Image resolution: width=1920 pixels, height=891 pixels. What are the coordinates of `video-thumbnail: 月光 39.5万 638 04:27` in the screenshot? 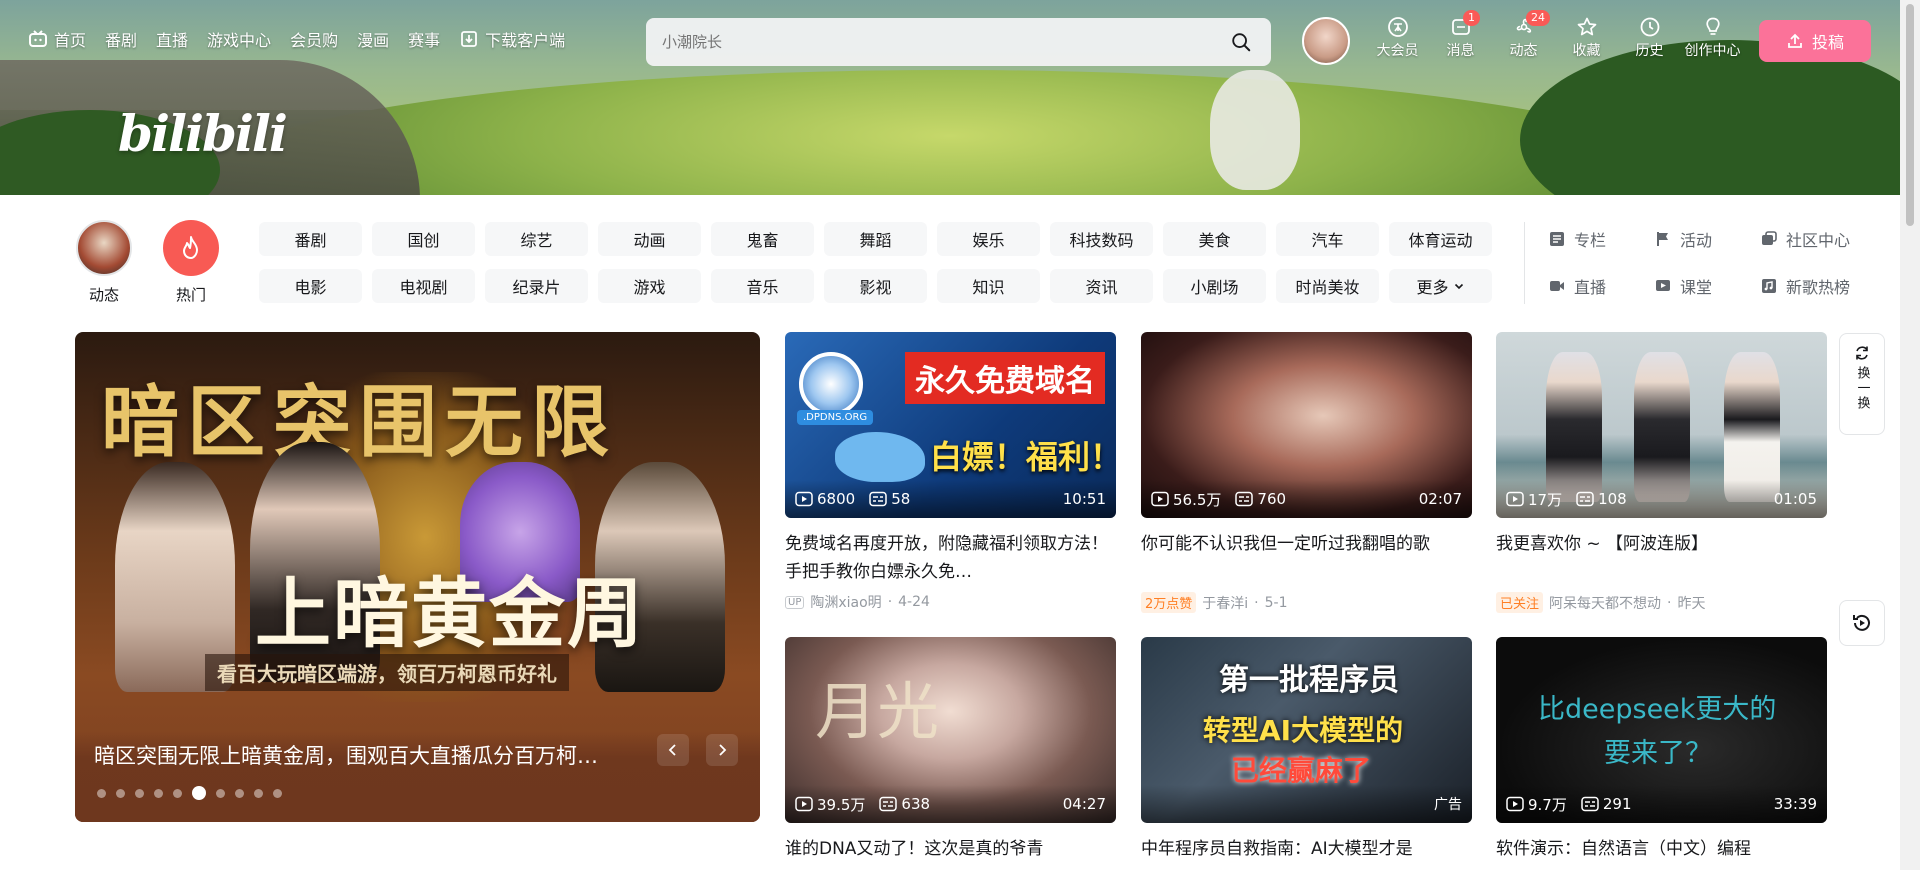 It's located at (950, 730).